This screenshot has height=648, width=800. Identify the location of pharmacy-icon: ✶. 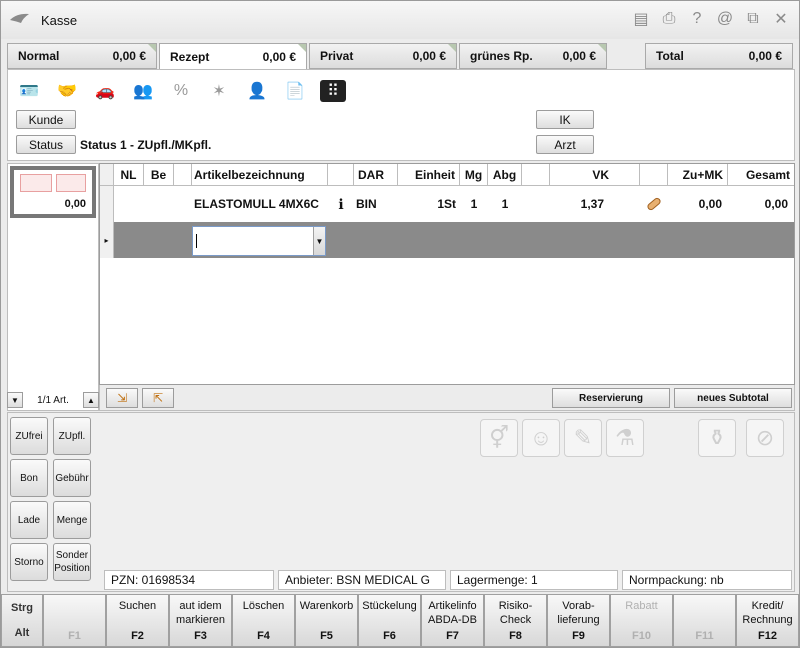
(219, 91).